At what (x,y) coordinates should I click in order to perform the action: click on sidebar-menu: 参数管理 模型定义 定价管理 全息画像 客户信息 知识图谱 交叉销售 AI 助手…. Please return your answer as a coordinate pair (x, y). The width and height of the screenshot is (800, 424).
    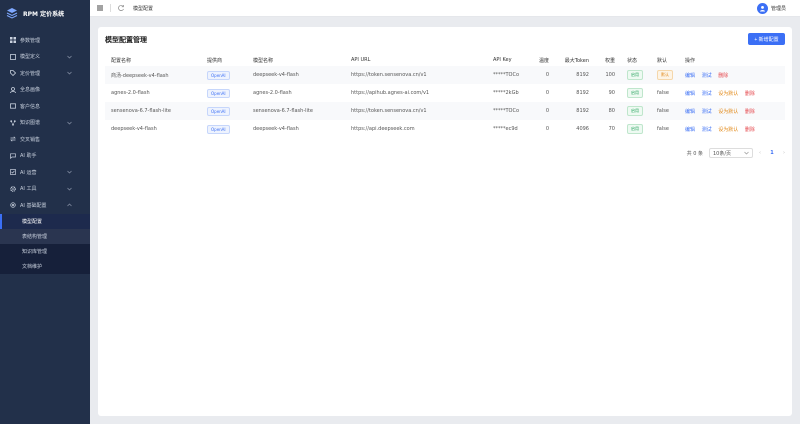
    Looking at the image, I should click on (45, 153).